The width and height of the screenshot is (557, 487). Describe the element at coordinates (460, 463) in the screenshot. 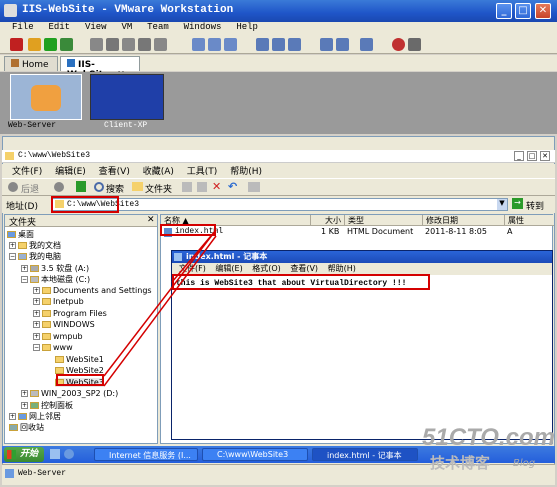

I see `watermark-tech-blog: 技术博客` at that location.